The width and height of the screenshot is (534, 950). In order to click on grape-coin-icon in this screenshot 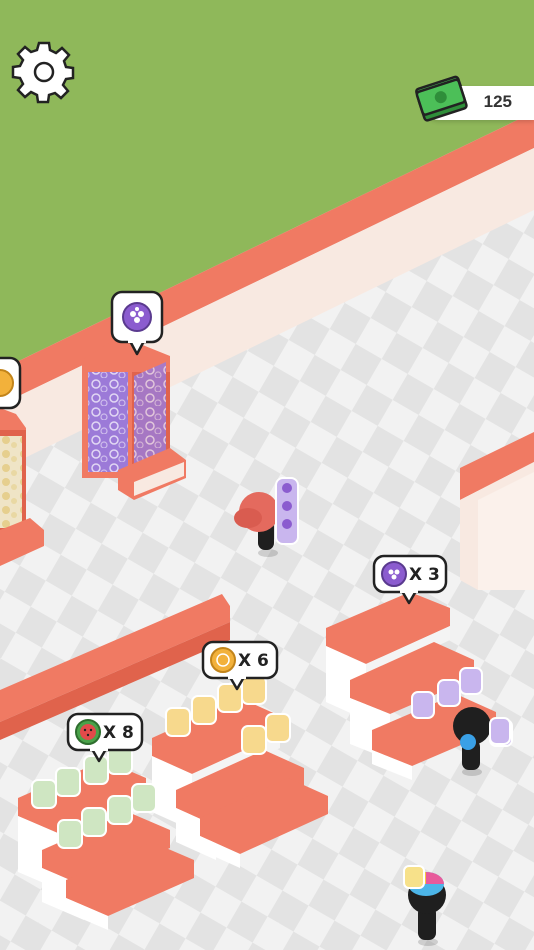, I will do `click(394, 574)`.